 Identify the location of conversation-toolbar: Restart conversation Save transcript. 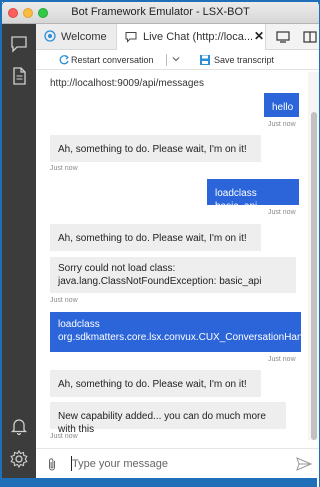
(177, 60).